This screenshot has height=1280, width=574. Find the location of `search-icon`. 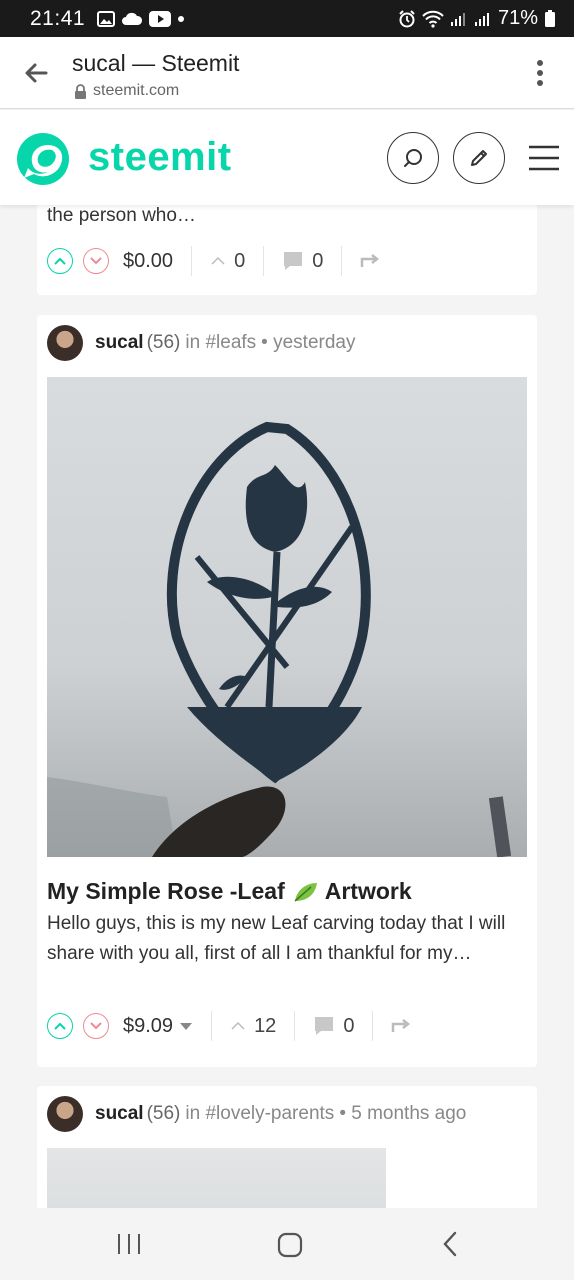

search-icon is located at coordinates (413, 158).